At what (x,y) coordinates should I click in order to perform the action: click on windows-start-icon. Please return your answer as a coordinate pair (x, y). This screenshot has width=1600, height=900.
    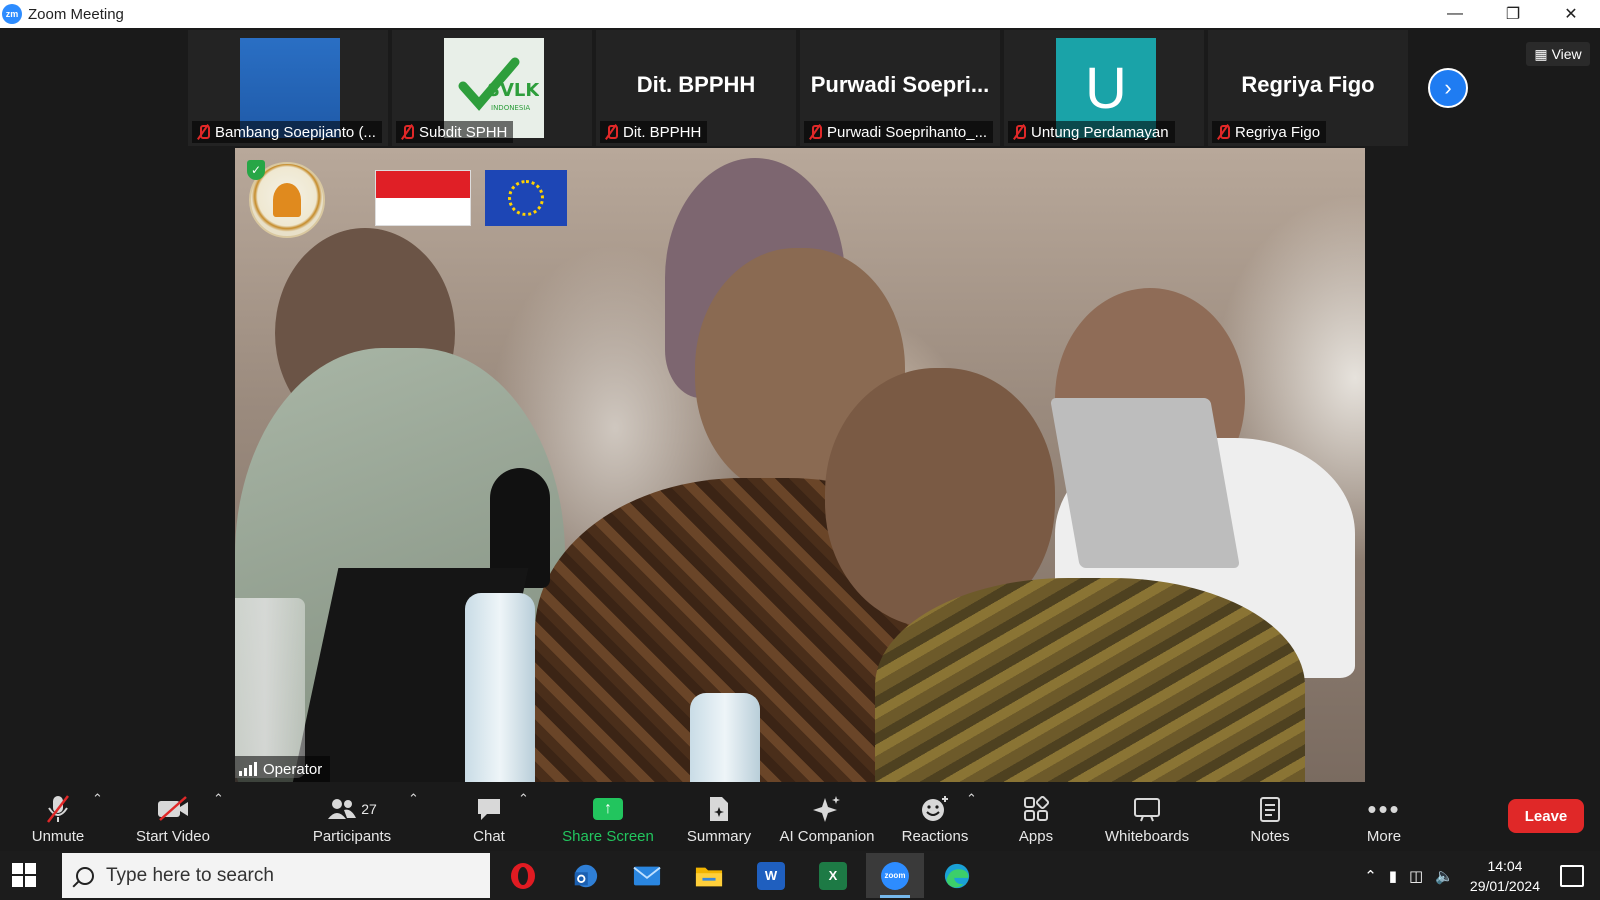
    Looking at the image, I should click on (24, 875).